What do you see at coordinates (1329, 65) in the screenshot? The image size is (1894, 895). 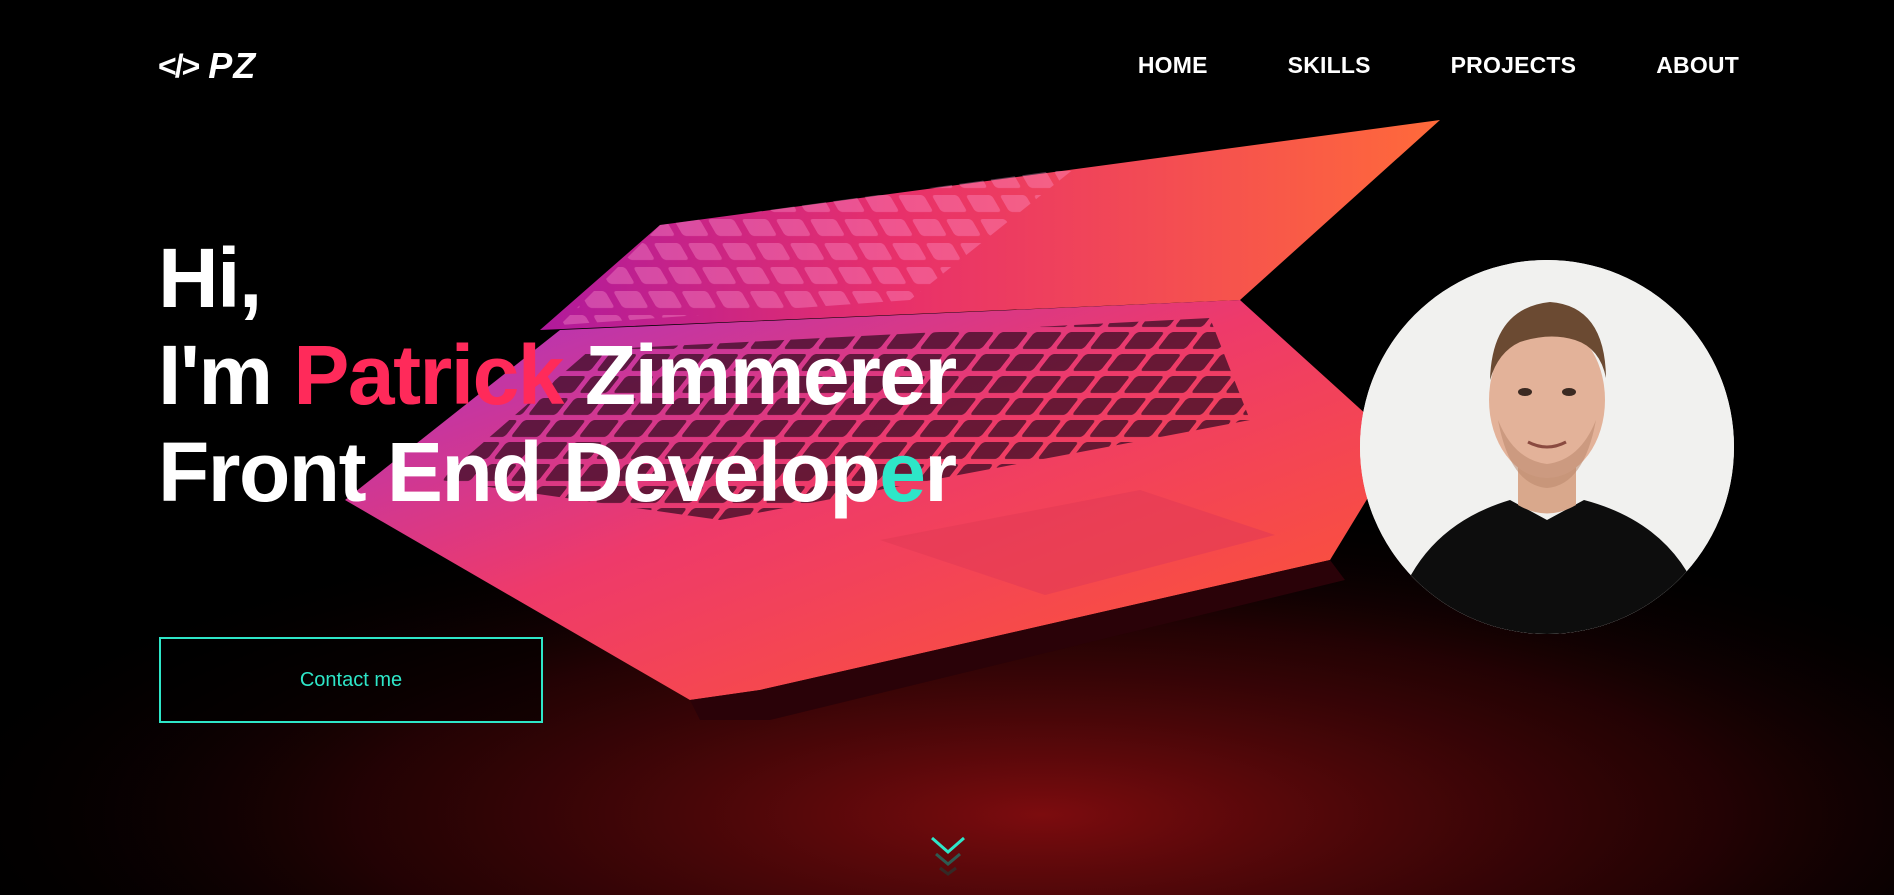 I see `nav-item-skills: SKILLS` at bounding box center [1329, 65].